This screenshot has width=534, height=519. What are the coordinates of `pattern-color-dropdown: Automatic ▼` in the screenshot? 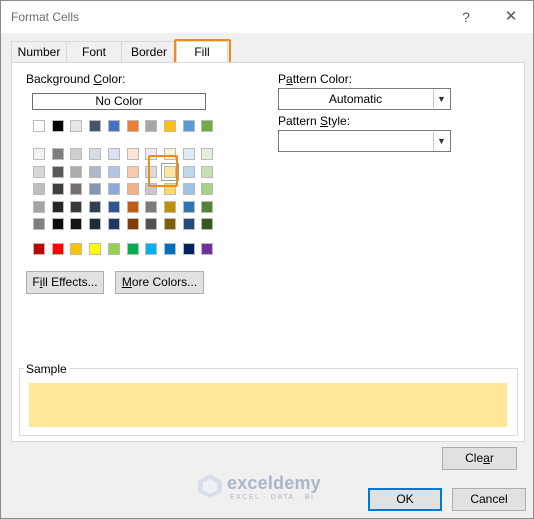 It's located at (364, 99).